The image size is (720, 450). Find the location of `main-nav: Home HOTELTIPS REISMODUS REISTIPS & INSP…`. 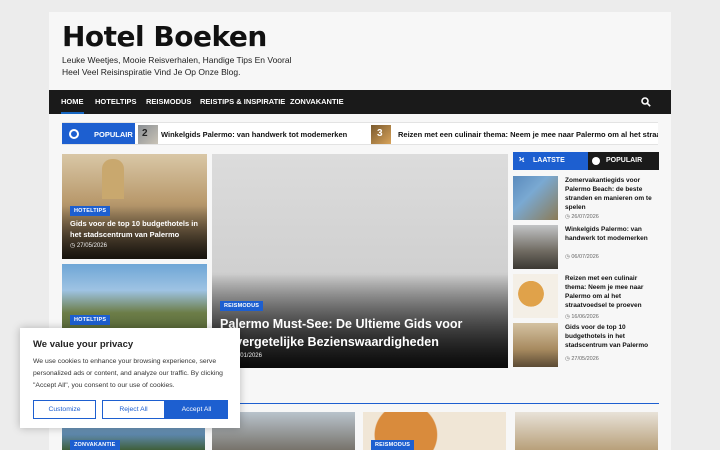

main-nav: Home HOTELTIPS REISMODUS REISTIPS & INSP… is located at coordinates (360, 102).